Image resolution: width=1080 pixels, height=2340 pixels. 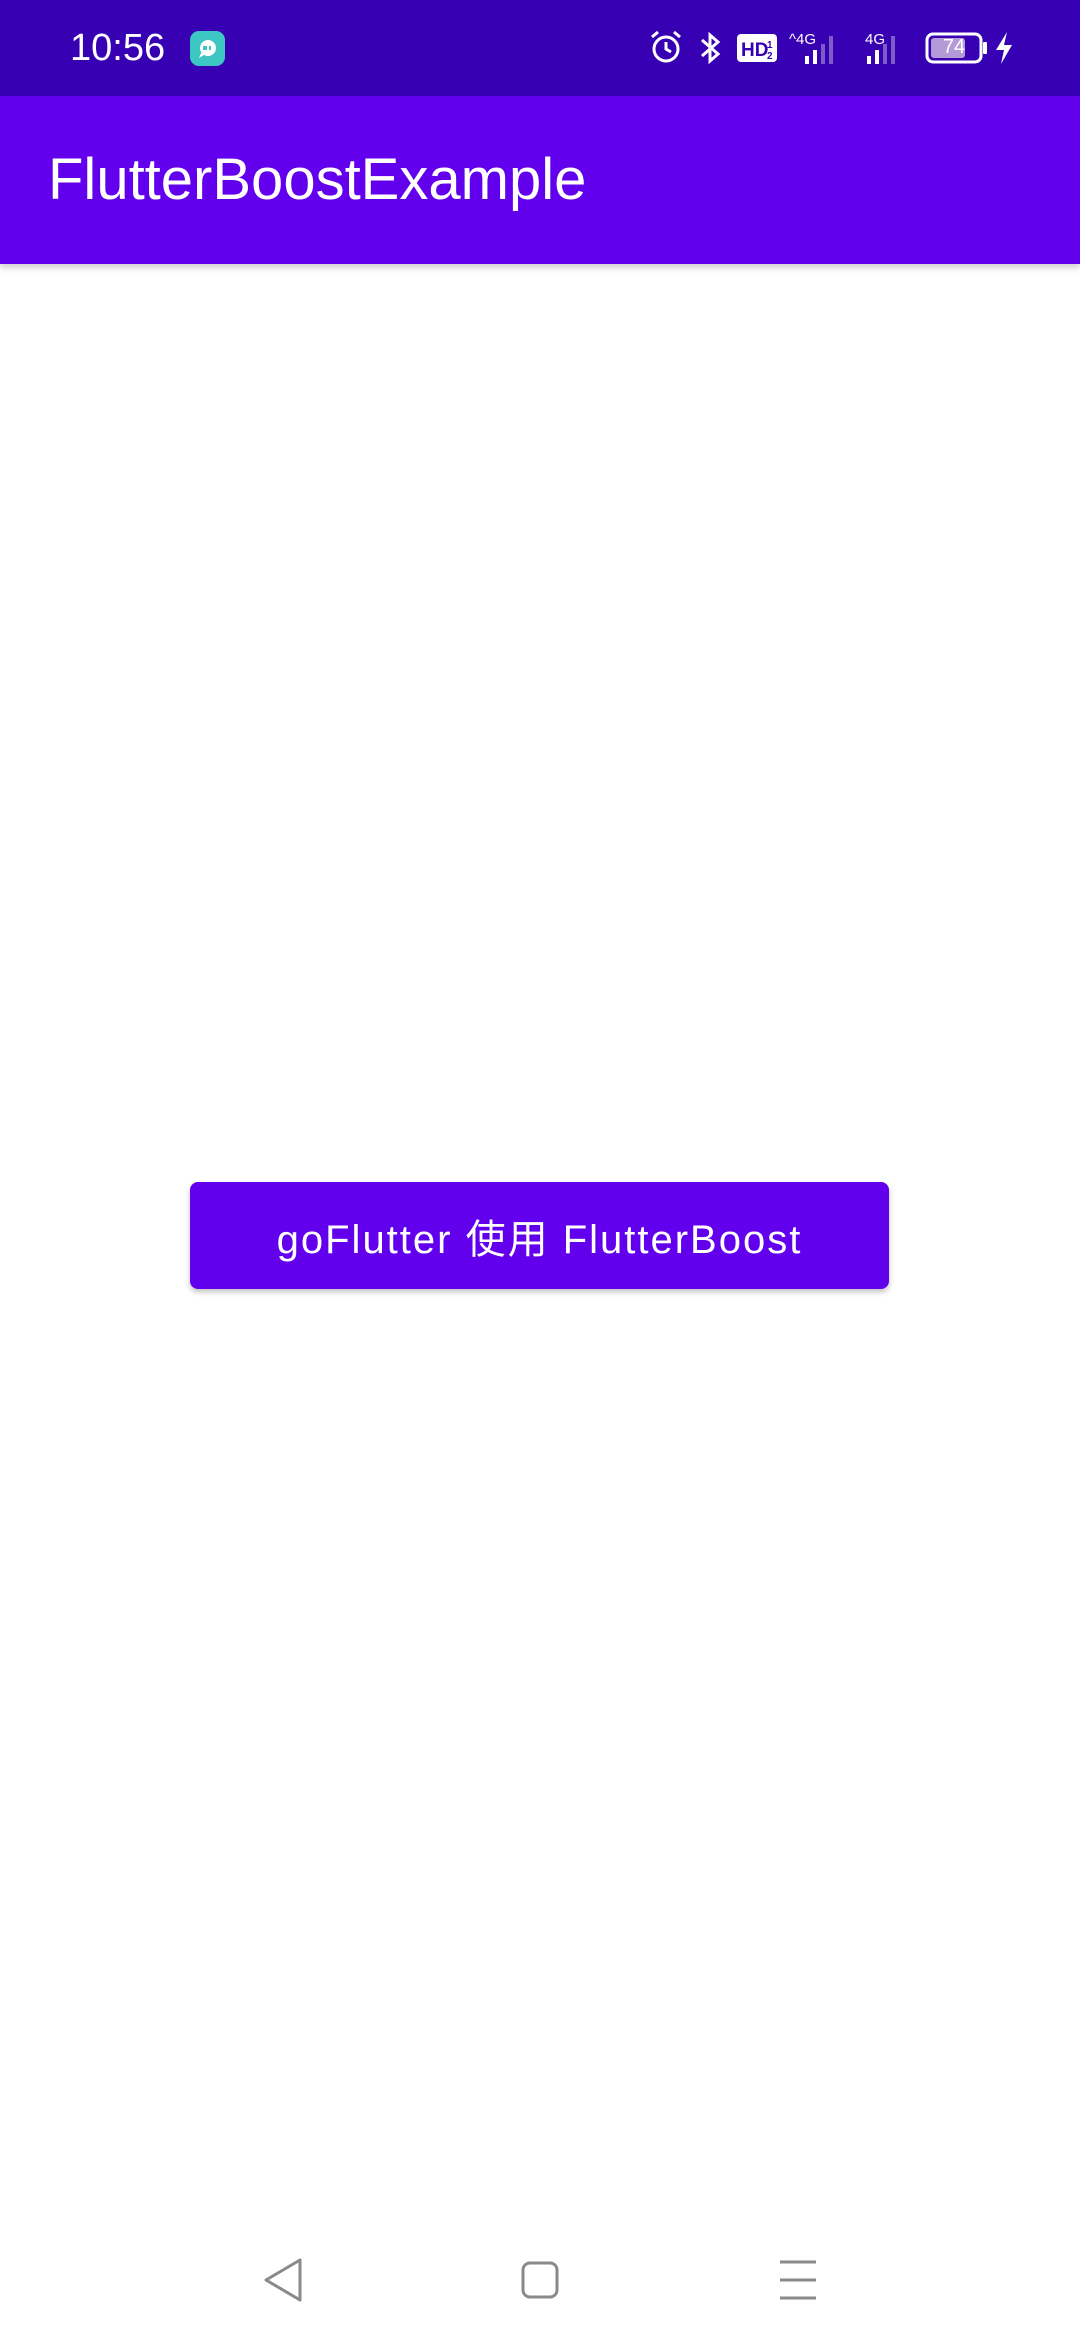 What do you see at coordinates (770, 56) in the screenshot?
I see `svg-text: 2` at bounding box center [770, 56].